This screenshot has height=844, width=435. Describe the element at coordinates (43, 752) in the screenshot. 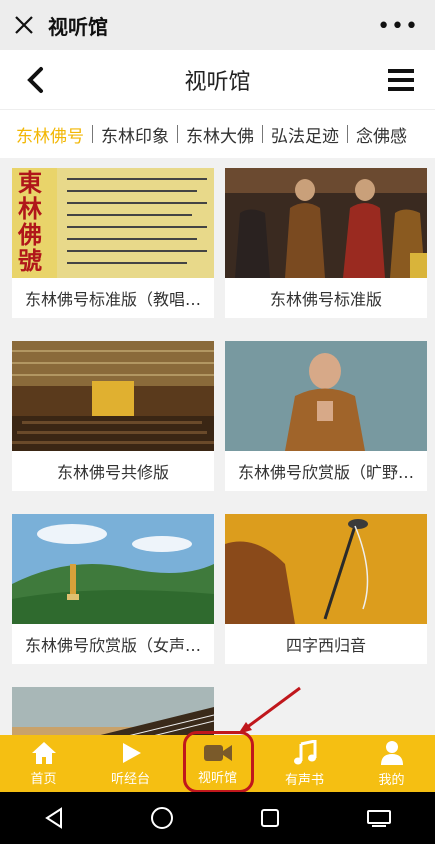

I see `home-icon` at that location.